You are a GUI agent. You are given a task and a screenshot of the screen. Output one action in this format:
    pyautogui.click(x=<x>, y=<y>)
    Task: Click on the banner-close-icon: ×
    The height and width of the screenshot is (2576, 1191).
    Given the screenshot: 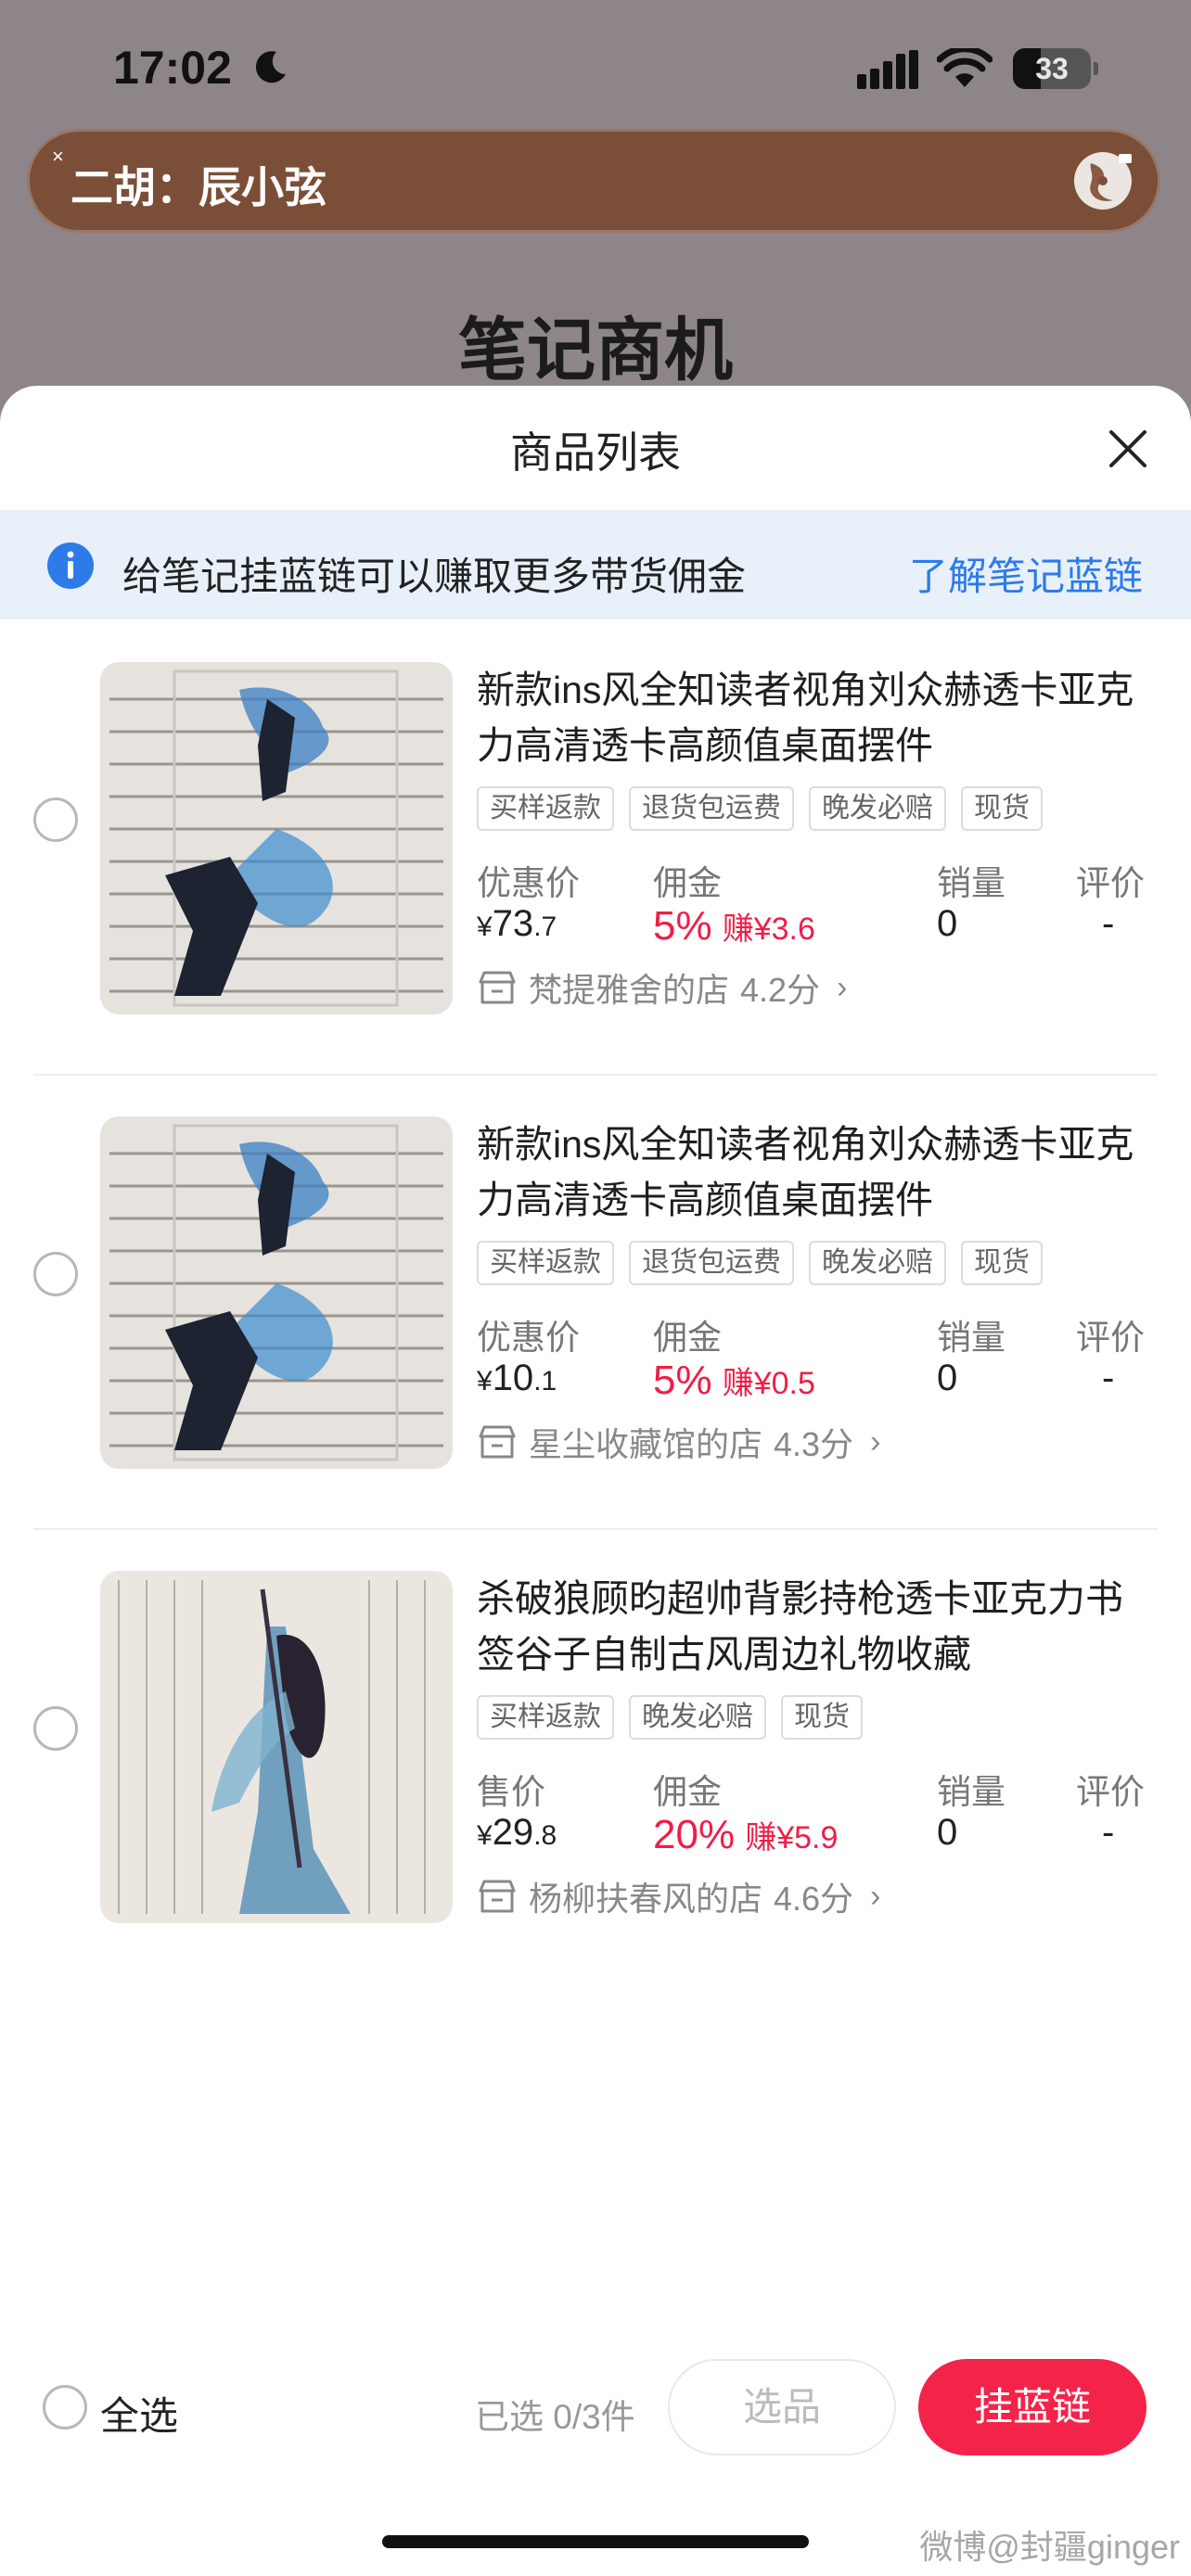 What is the action you would take?
    pyautogui.click(x=58, y=157)
    